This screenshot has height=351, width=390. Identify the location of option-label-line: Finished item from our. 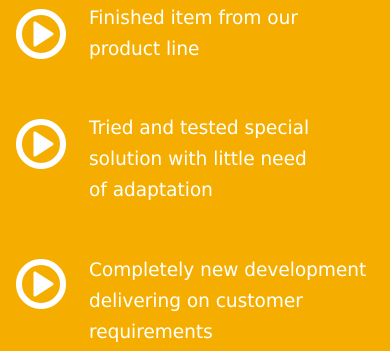
(193, 18).